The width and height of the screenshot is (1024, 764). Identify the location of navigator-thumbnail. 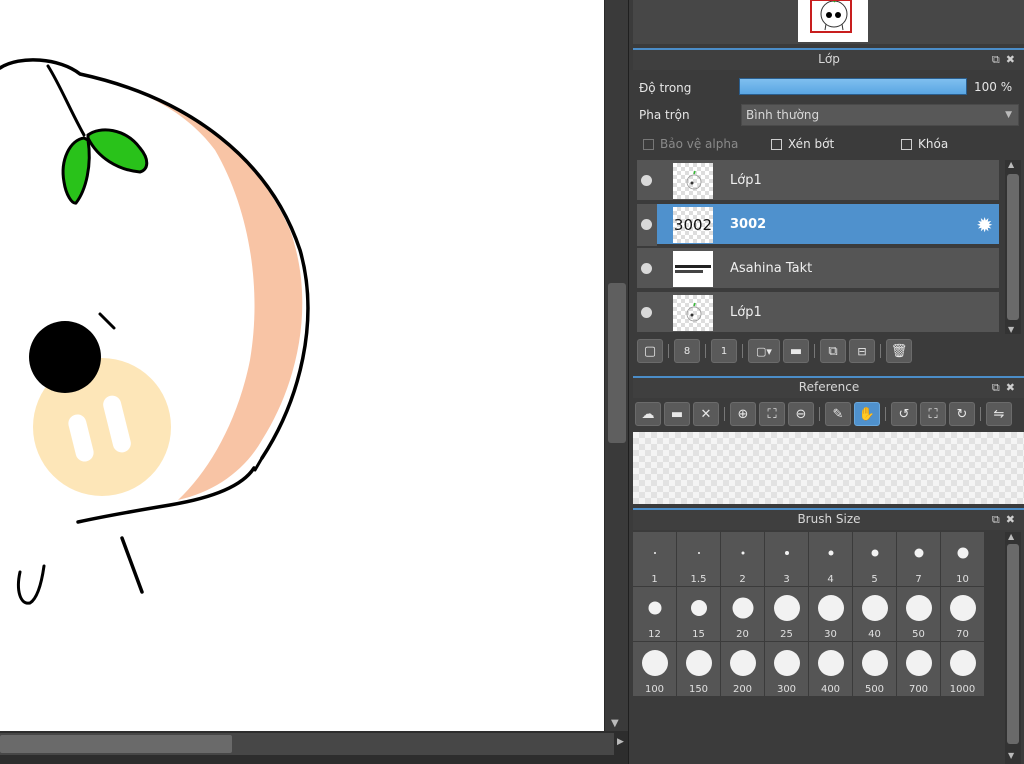
(833, 21).